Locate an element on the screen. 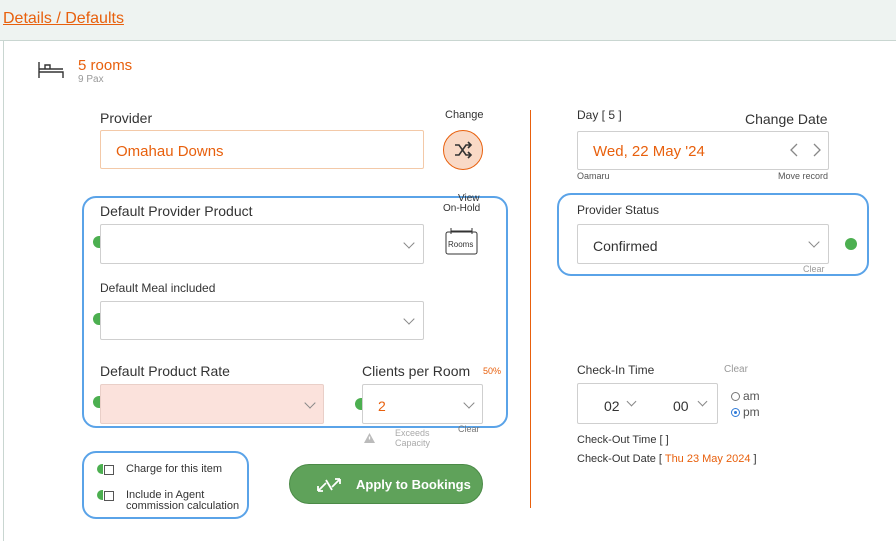  status-clear: Clear is located at coordinates (814, 269).